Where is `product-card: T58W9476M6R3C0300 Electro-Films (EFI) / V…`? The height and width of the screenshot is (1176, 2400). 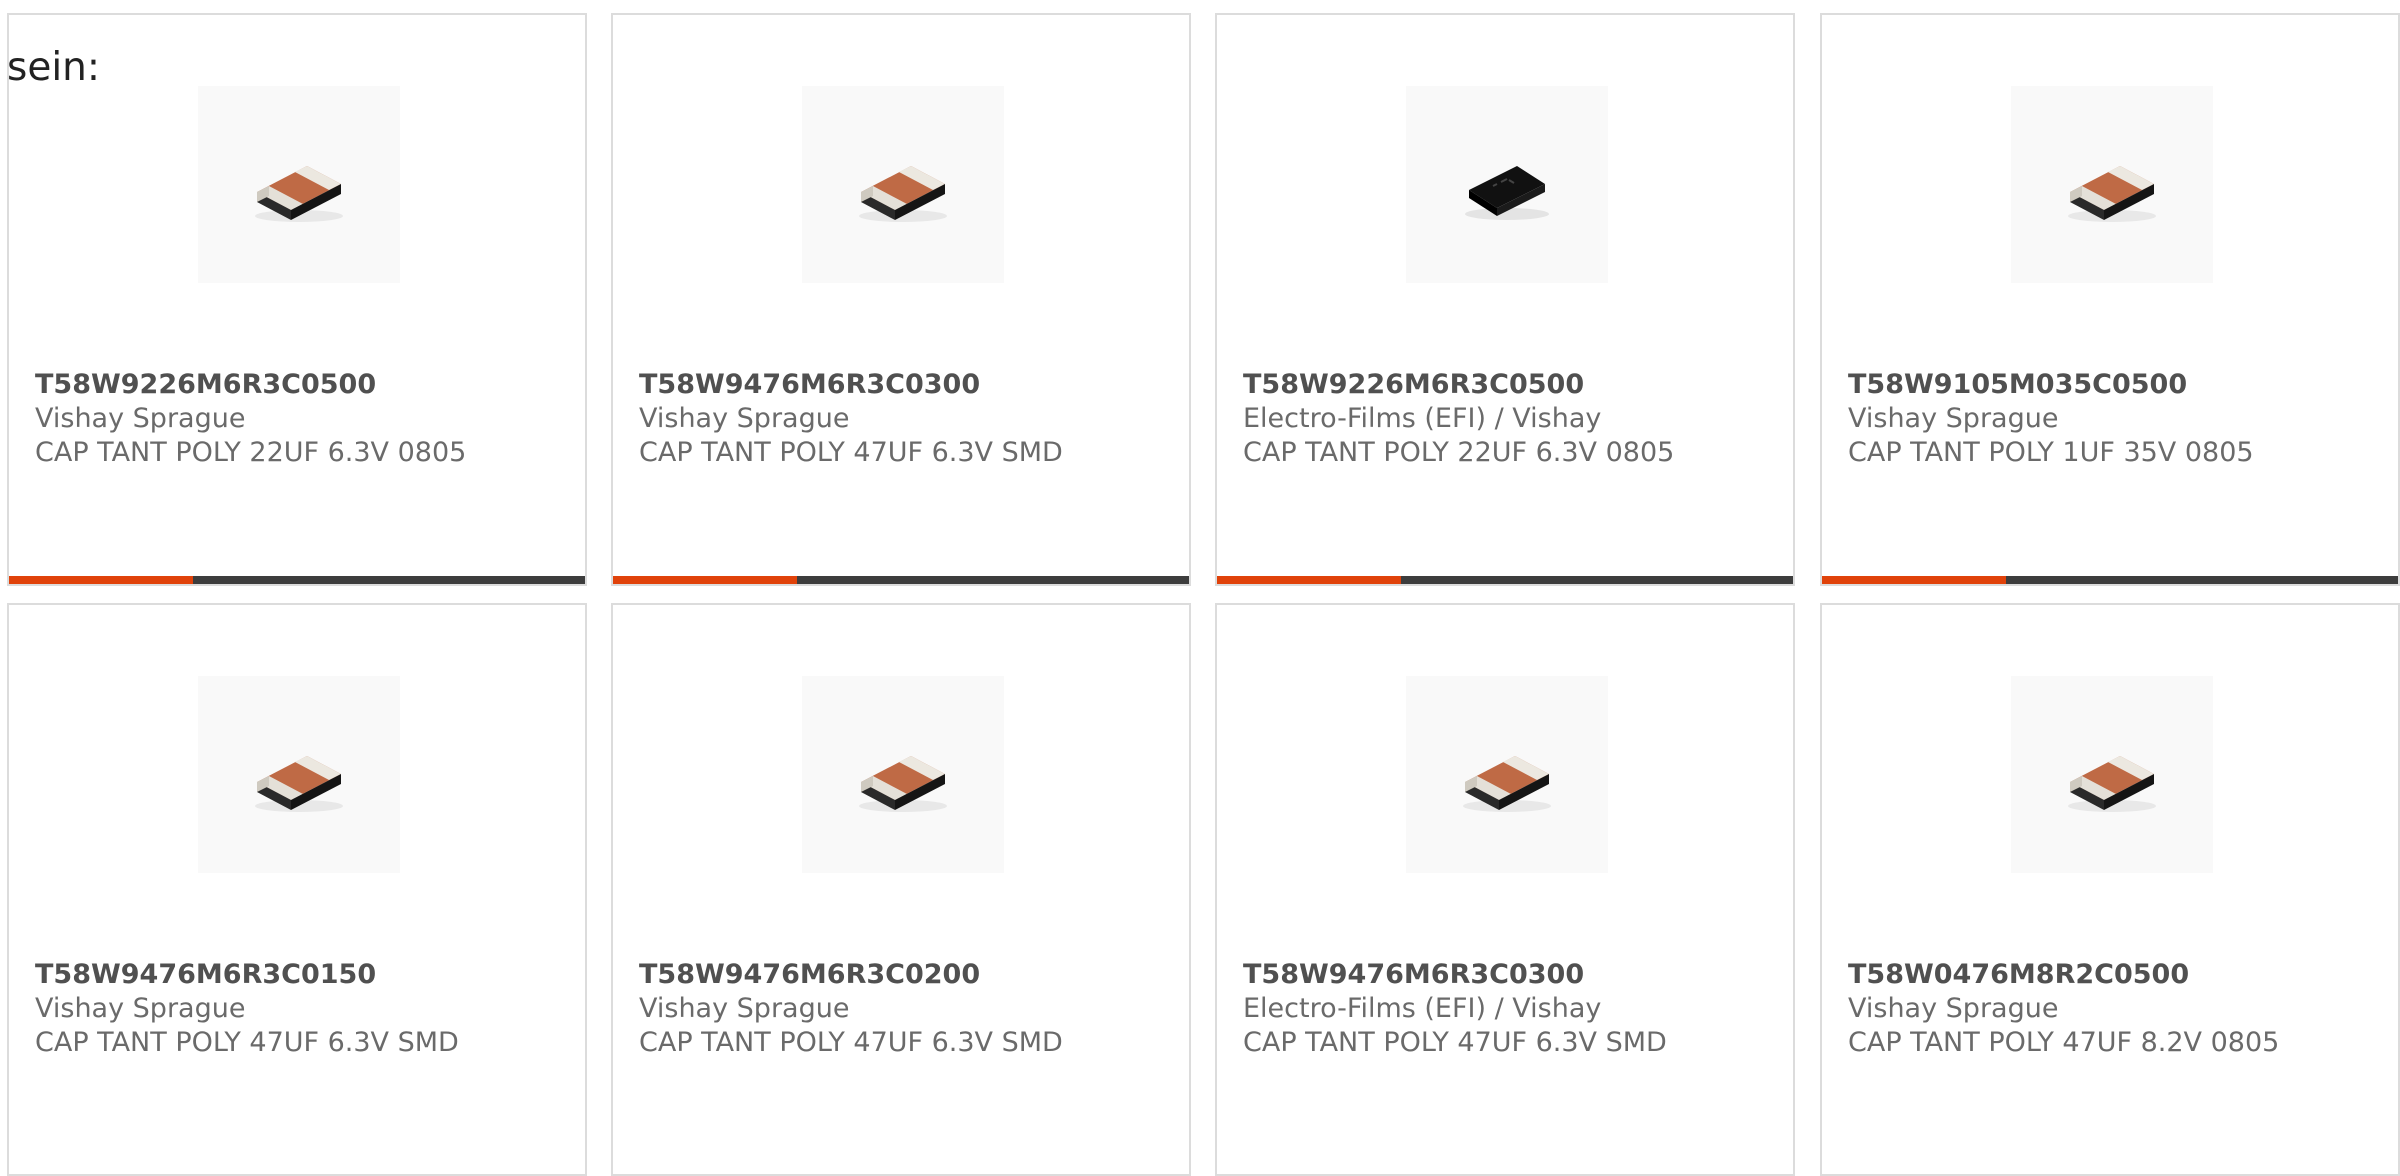
product-card: T58W9476M6R3C0300 Electro-Films (EFI) / V… is located at coordinates (1505, 889).